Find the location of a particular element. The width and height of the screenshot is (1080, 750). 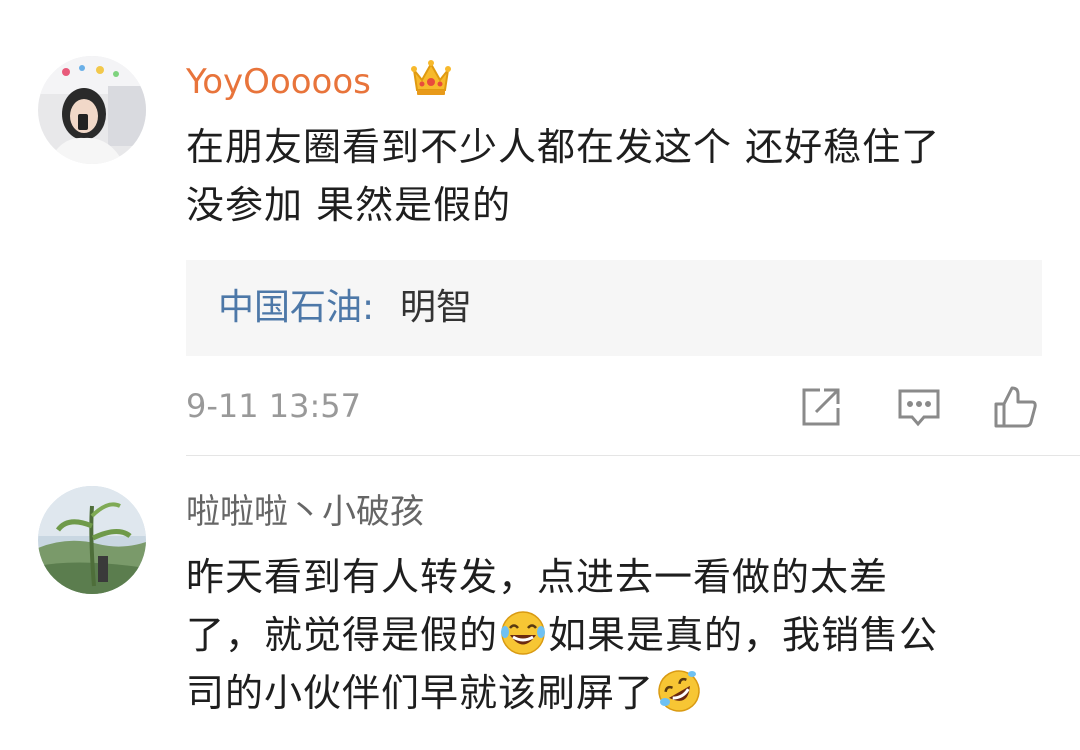

comment-segment: 如果是真的，我销售公 is located at coordinates (743, 635).